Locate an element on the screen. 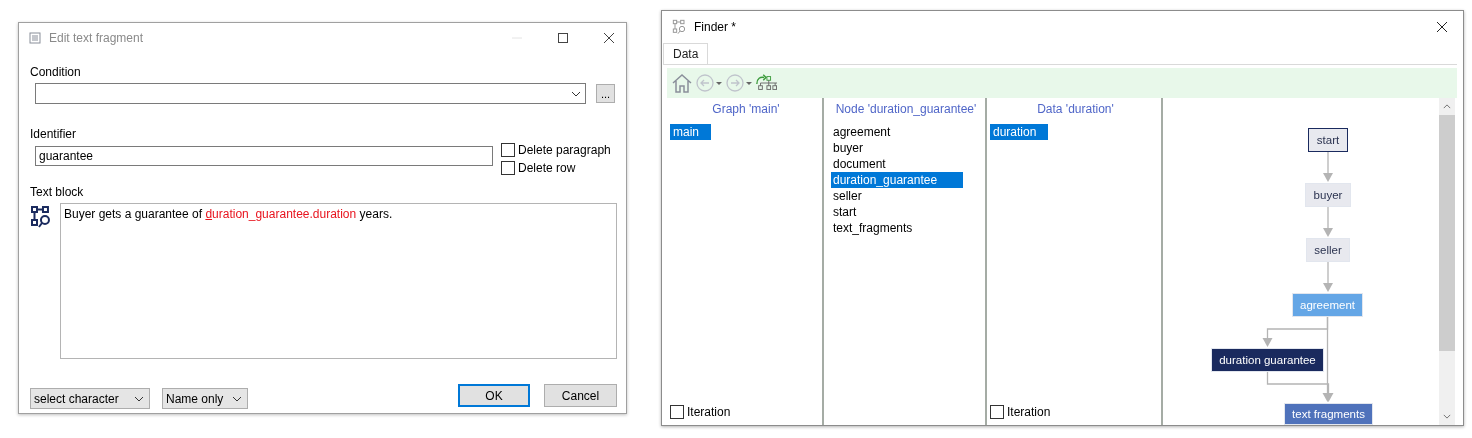 Image resolution: width=1472 pixels, height=438 pixels. field-label: Condition is located at coordinates (55, 72).